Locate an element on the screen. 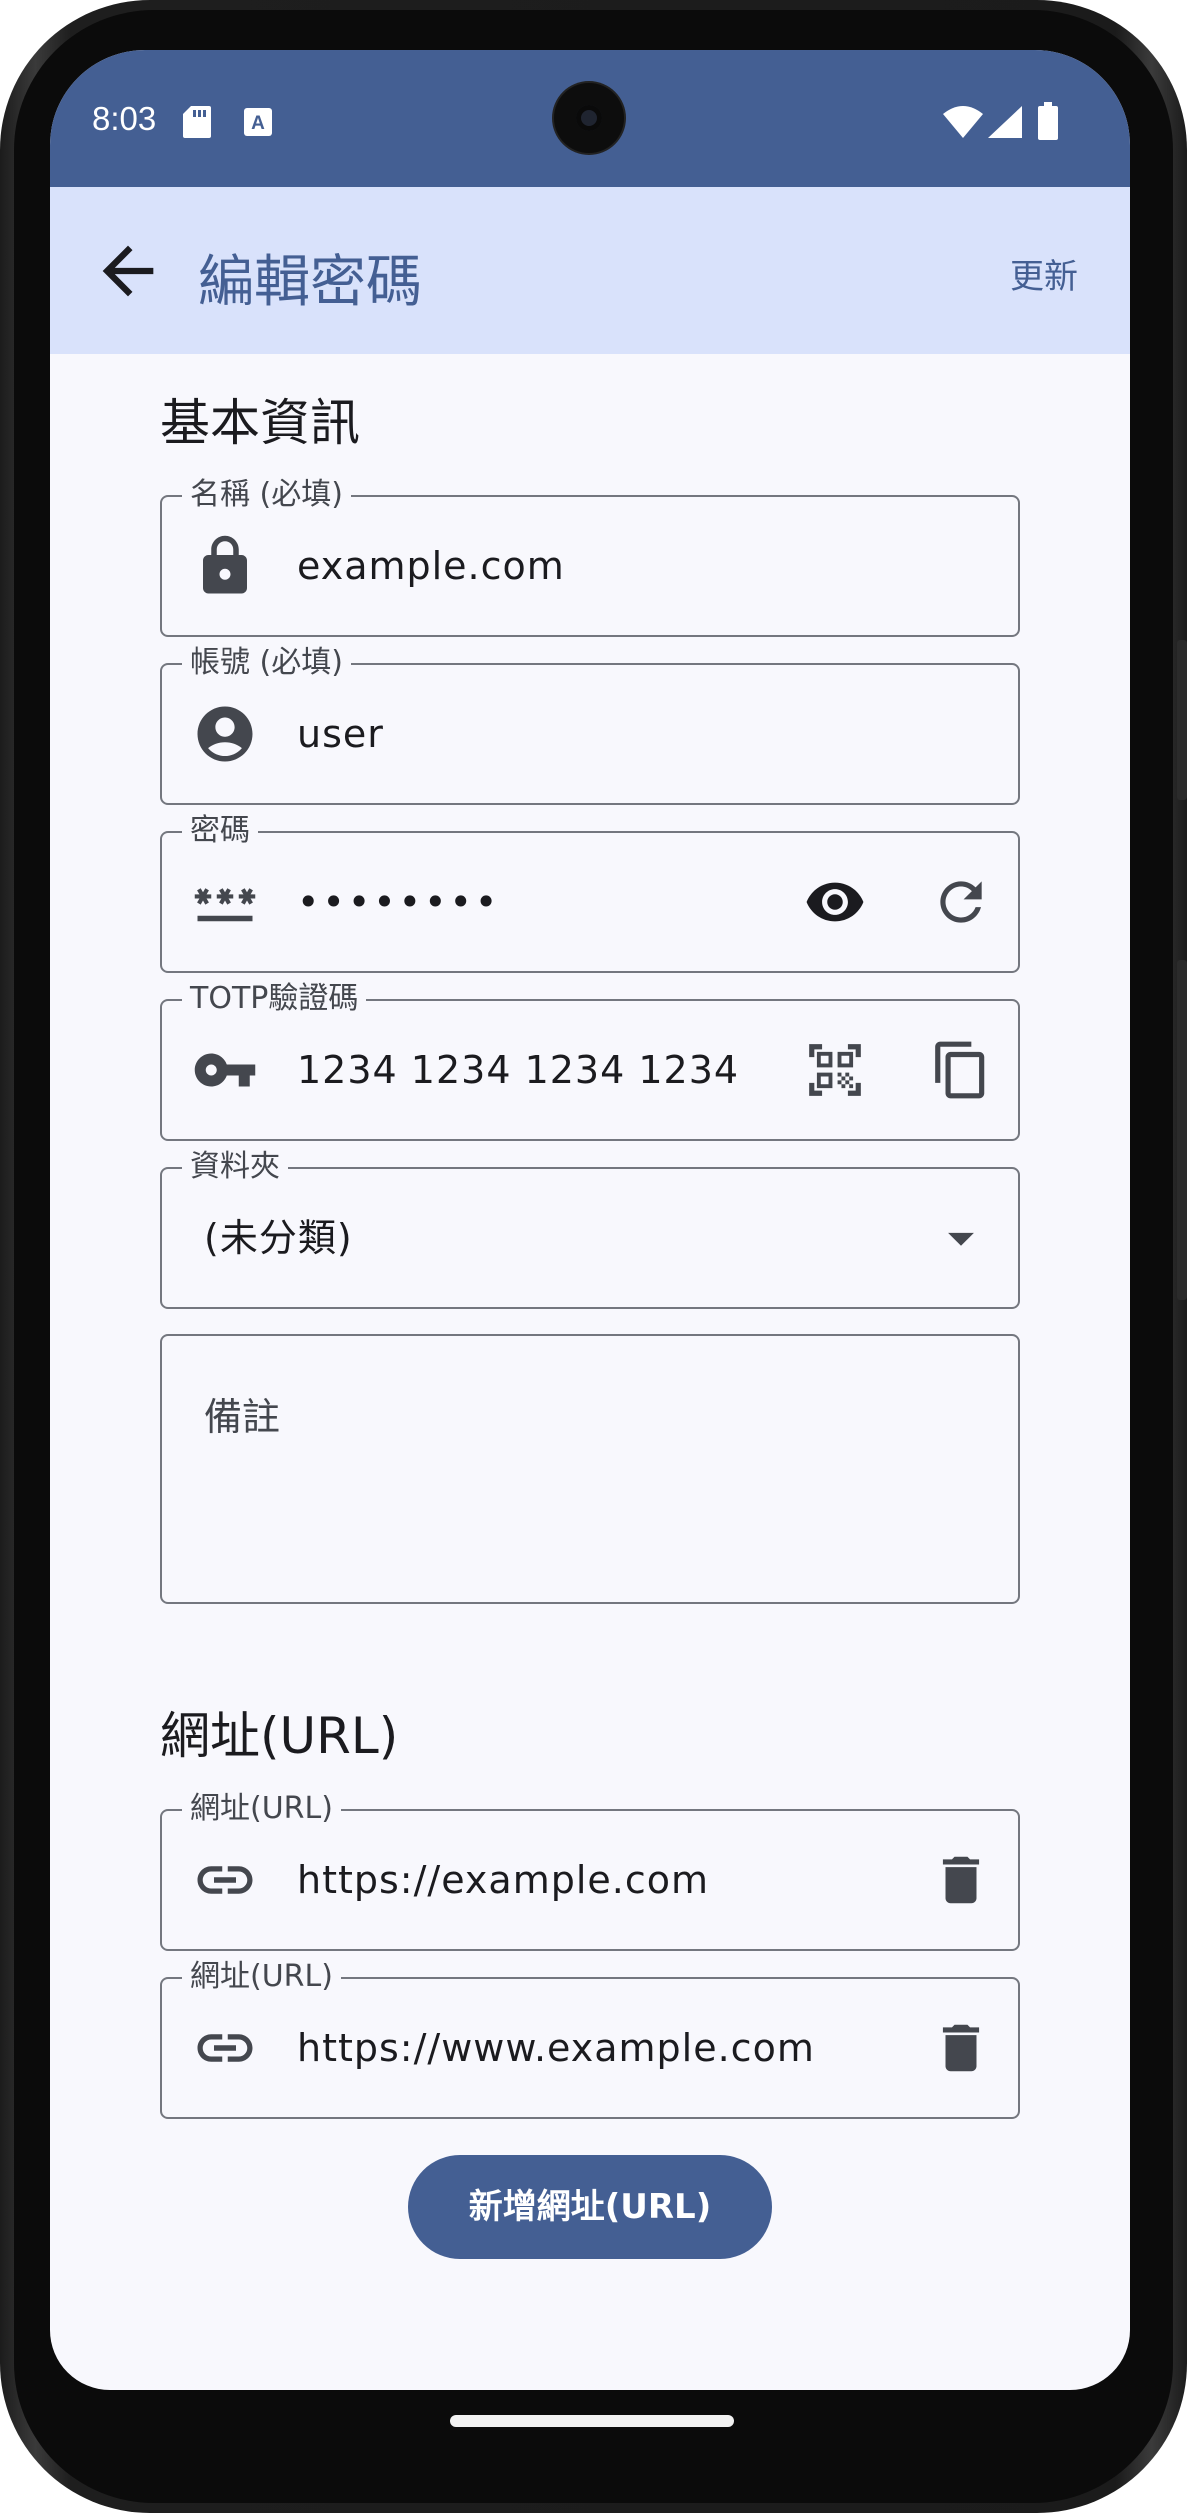 The image size is (1187, 2513). account-field: 帳號 (必填) user is located at coordinates (590, 725).